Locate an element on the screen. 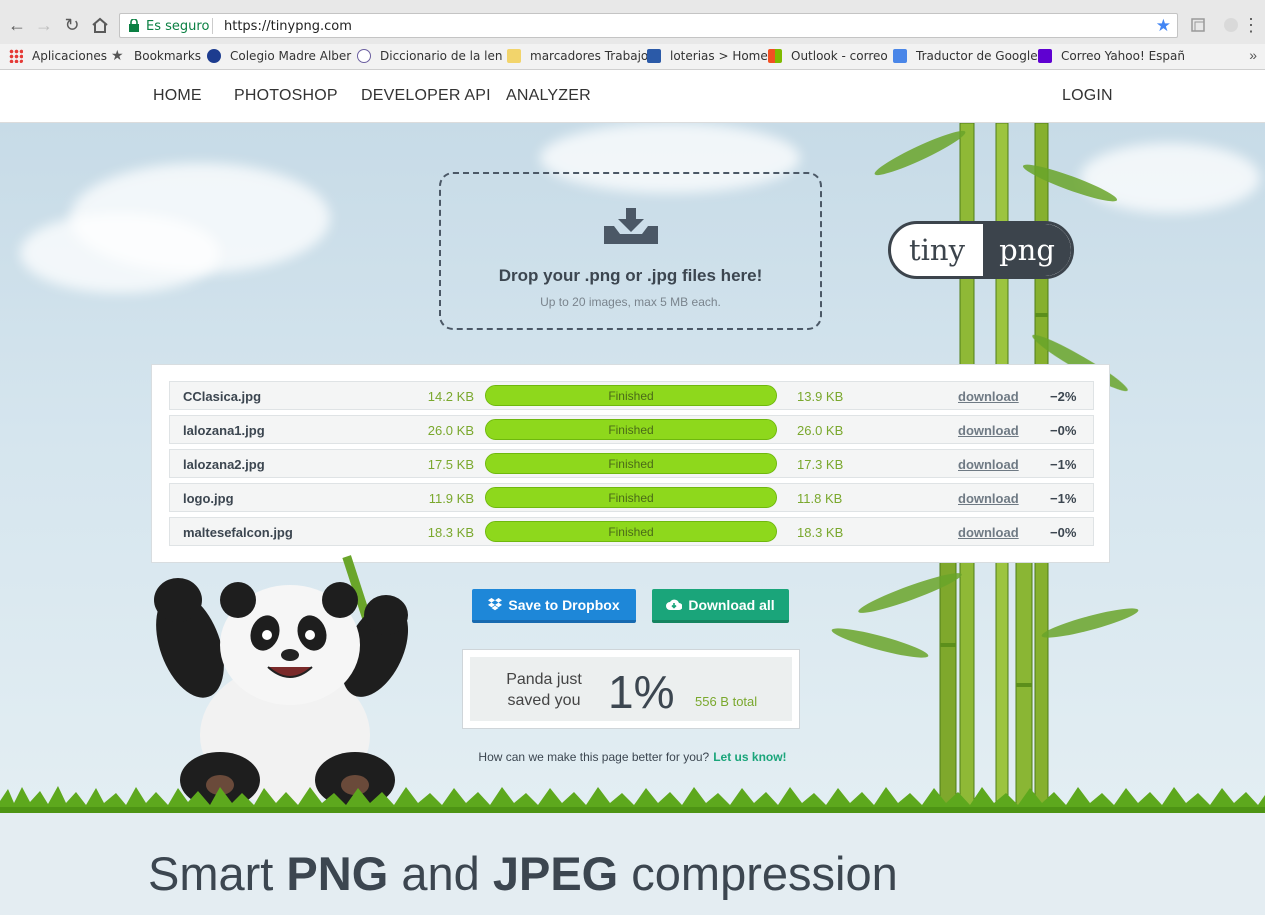  reload-icon: ↻ is located at coordinates (72, 25).